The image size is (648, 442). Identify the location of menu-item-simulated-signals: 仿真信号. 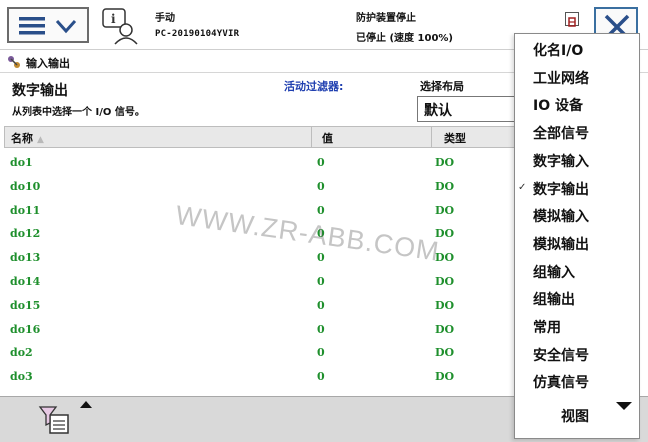
(577, 382).